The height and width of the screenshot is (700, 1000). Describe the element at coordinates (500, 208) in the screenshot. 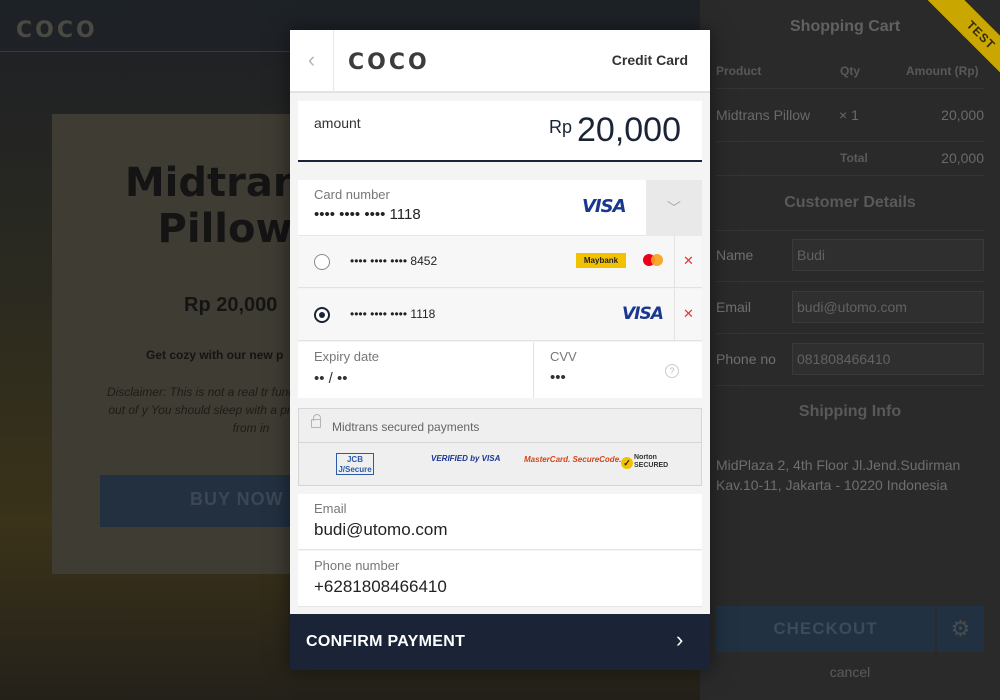

I see `card-number-field: Card number •••• •••• •••• 1118 VISA ﹀` at that location.